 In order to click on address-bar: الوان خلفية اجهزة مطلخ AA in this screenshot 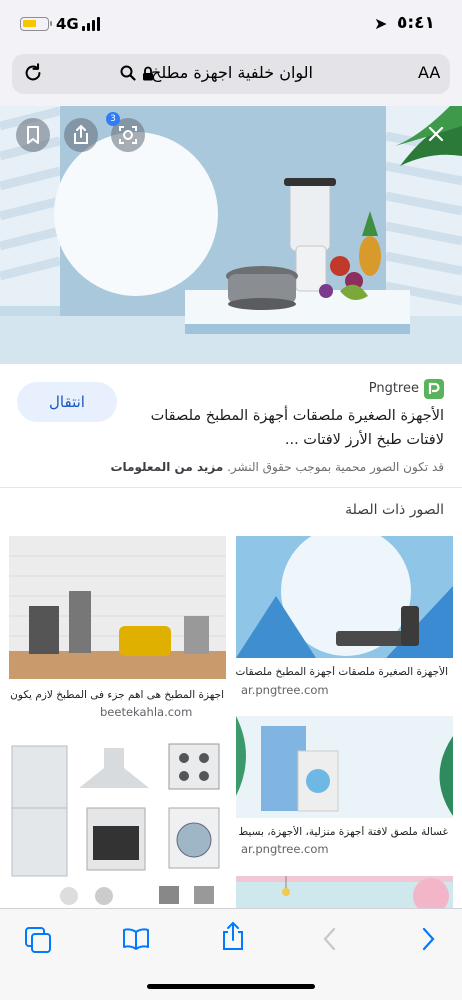, I will do `click(231, 74)`.